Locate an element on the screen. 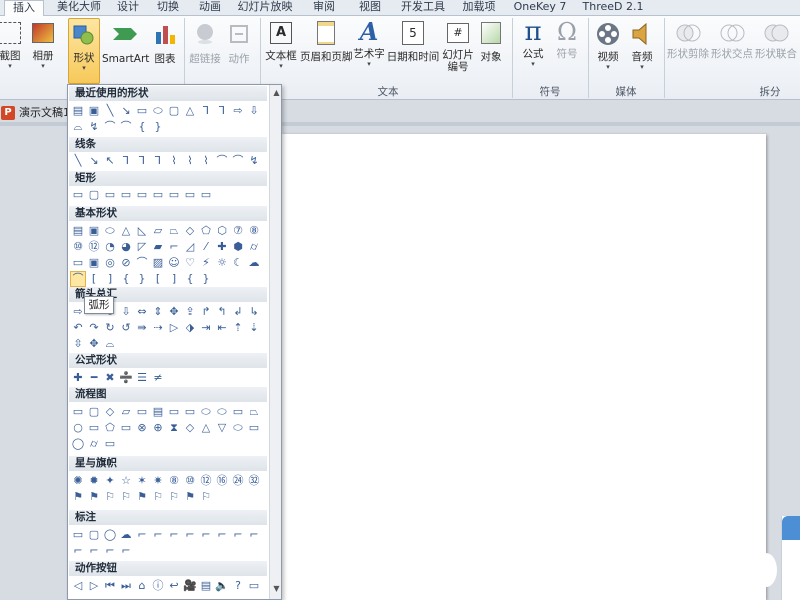 The width and height of the screenshot is (800, 600). shape-option-icon: ✷ is located at coordinates (158, 481).